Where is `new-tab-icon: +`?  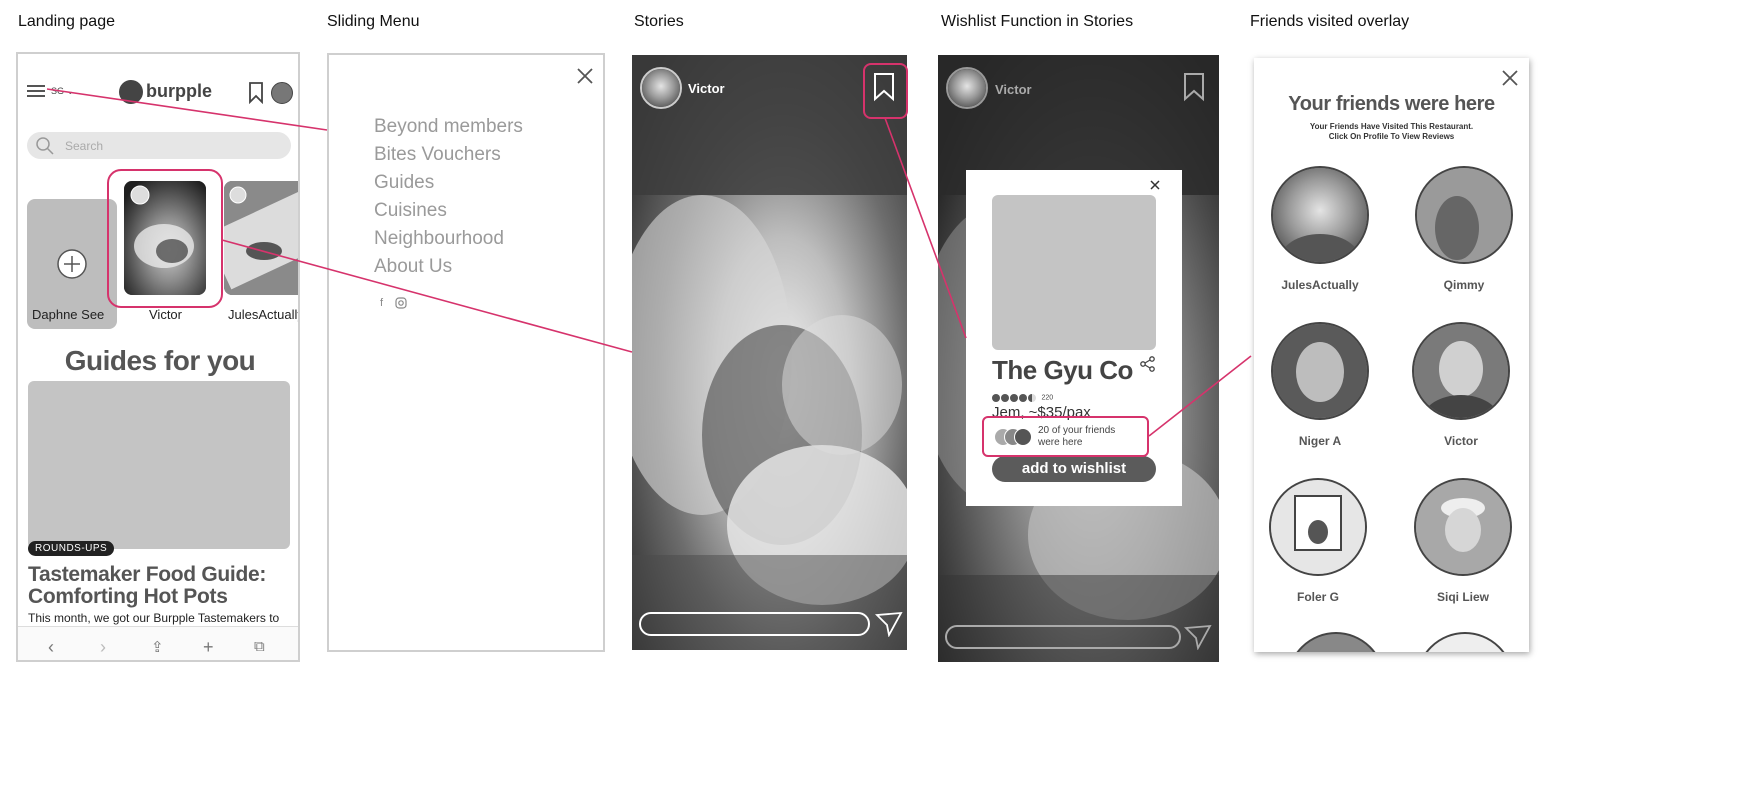
new-tab-icon: + is located at coordinates (208, 647).